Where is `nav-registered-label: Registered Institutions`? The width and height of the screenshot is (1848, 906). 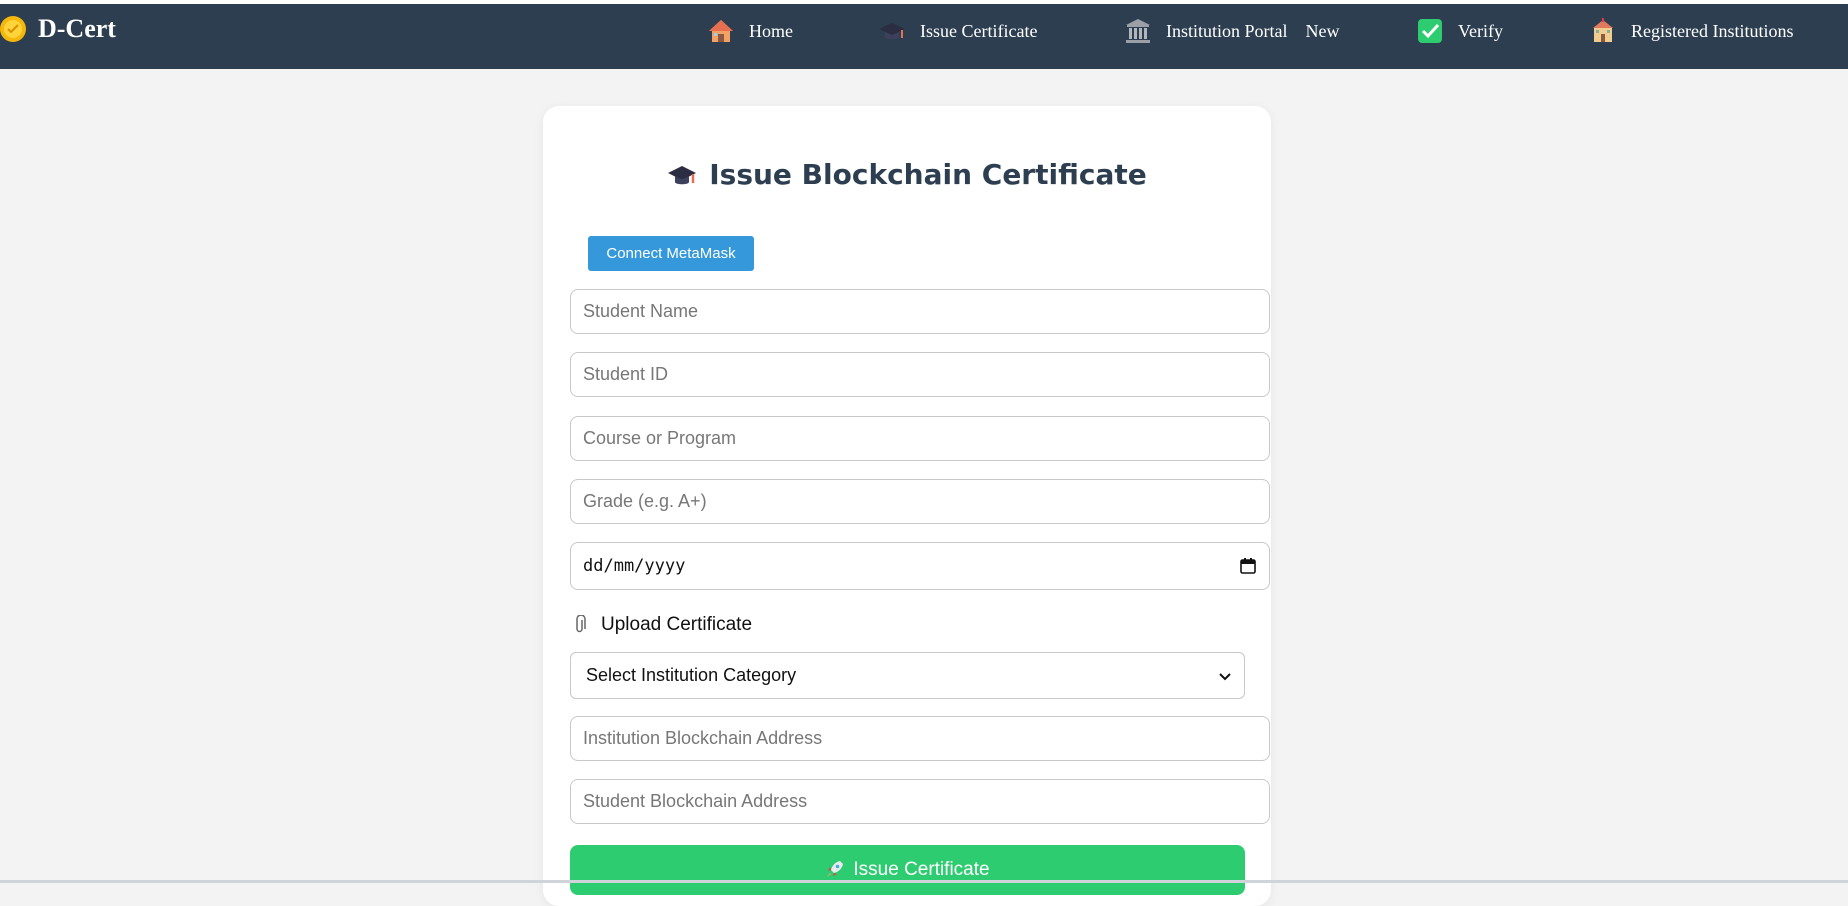 nav-registered-label: Registered Institutions is located at coordinates (1712, 30).